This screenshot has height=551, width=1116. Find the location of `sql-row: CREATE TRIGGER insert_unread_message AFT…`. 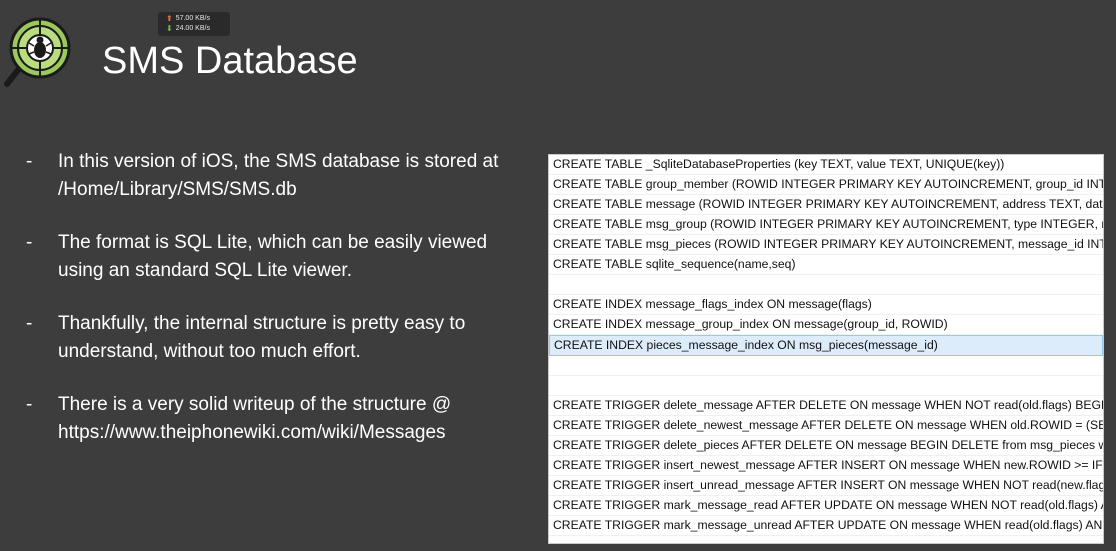

sql-row: CREATE TRIGGER insert_unread_message AFT… is located at coordinates (826, 486).